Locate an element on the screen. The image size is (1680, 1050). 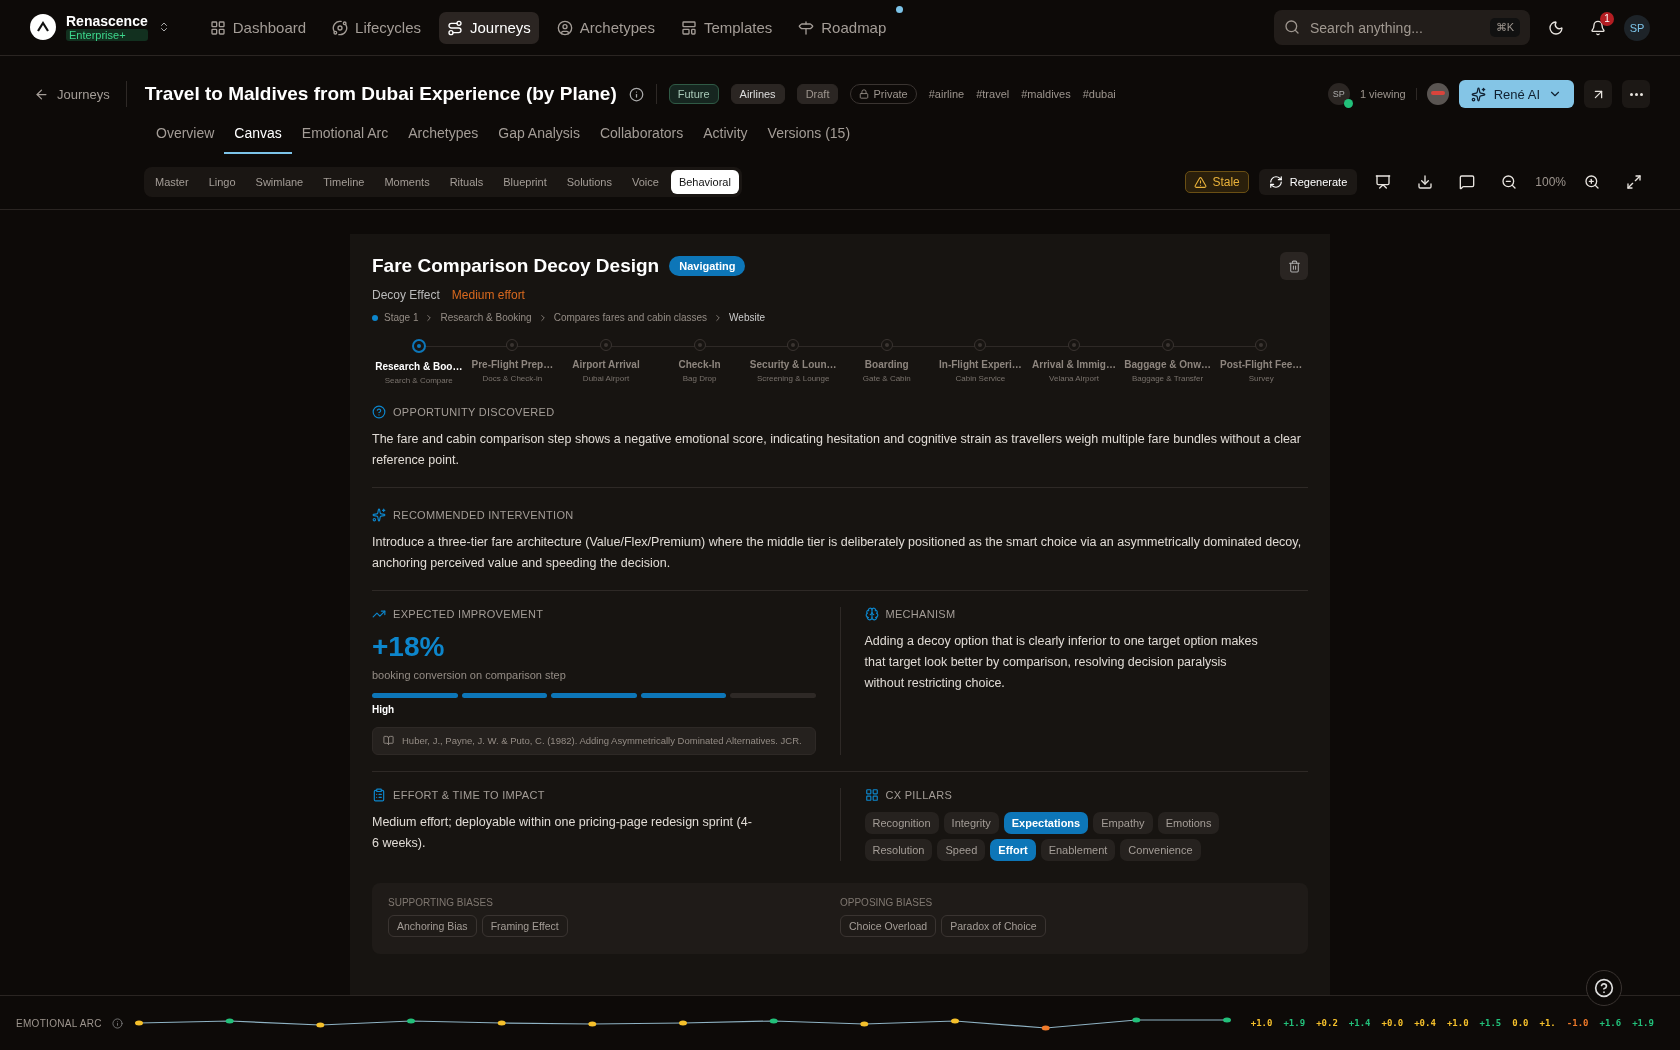
delete-button is located at coordinates (1294, 266).